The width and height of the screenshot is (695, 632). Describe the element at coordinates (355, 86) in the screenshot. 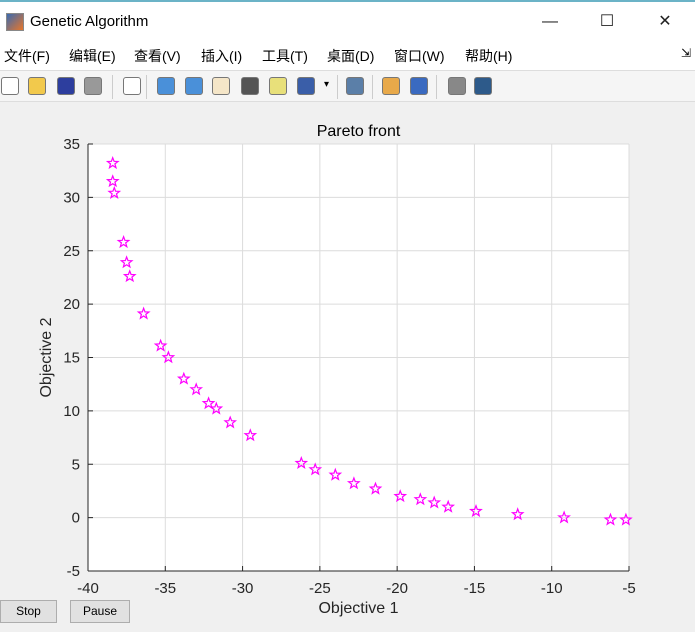

I see `link-plot-icon` at that location.